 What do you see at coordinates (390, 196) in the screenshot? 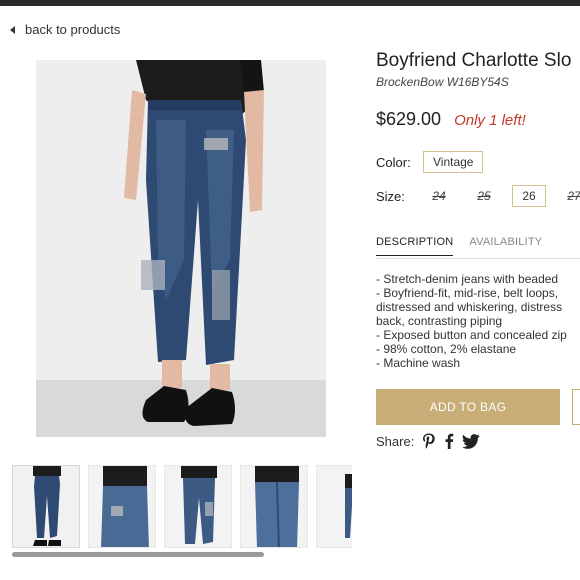
I see `size-label: Size:` at bounding box center [390, 196].